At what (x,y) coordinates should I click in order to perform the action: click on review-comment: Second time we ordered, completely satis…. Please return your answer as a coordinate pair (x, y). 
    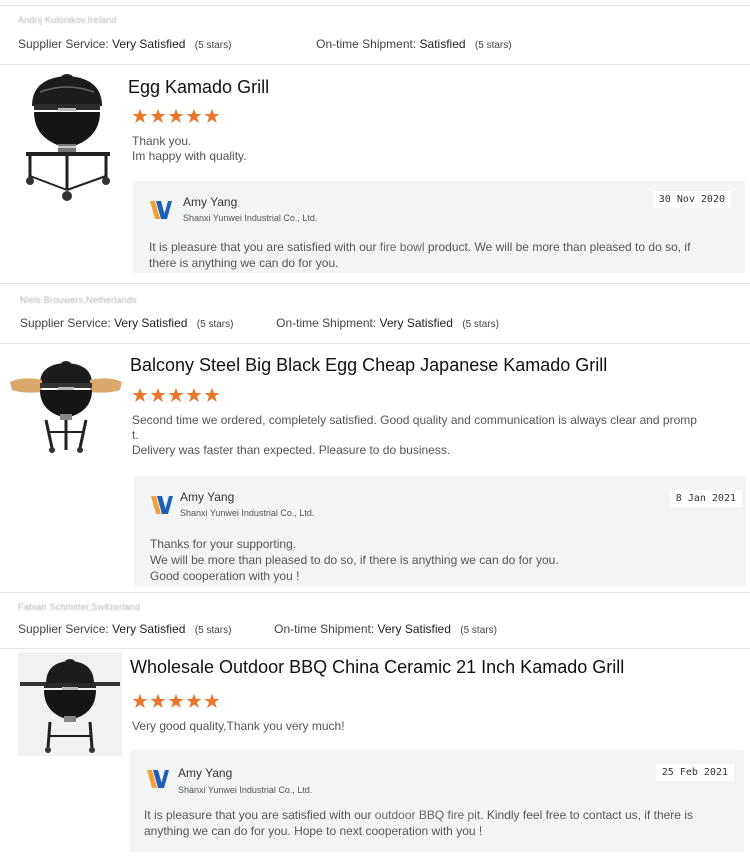
    Looking at the image, I should click on (414, 435).